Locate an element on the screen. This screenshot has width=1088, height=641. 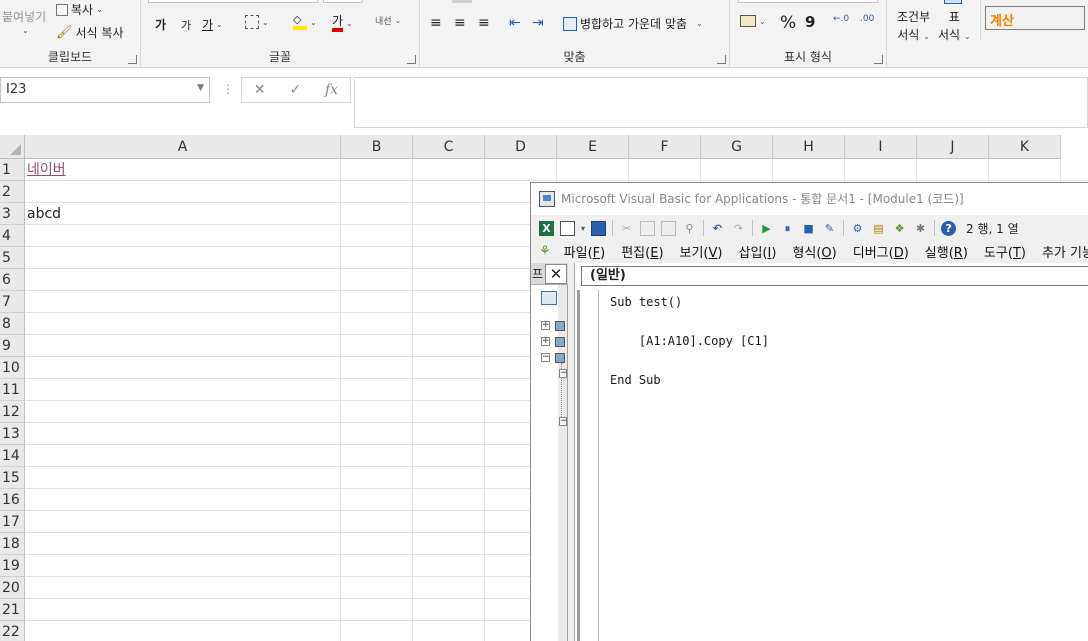
formula-input is located at coordinates (721, 102).